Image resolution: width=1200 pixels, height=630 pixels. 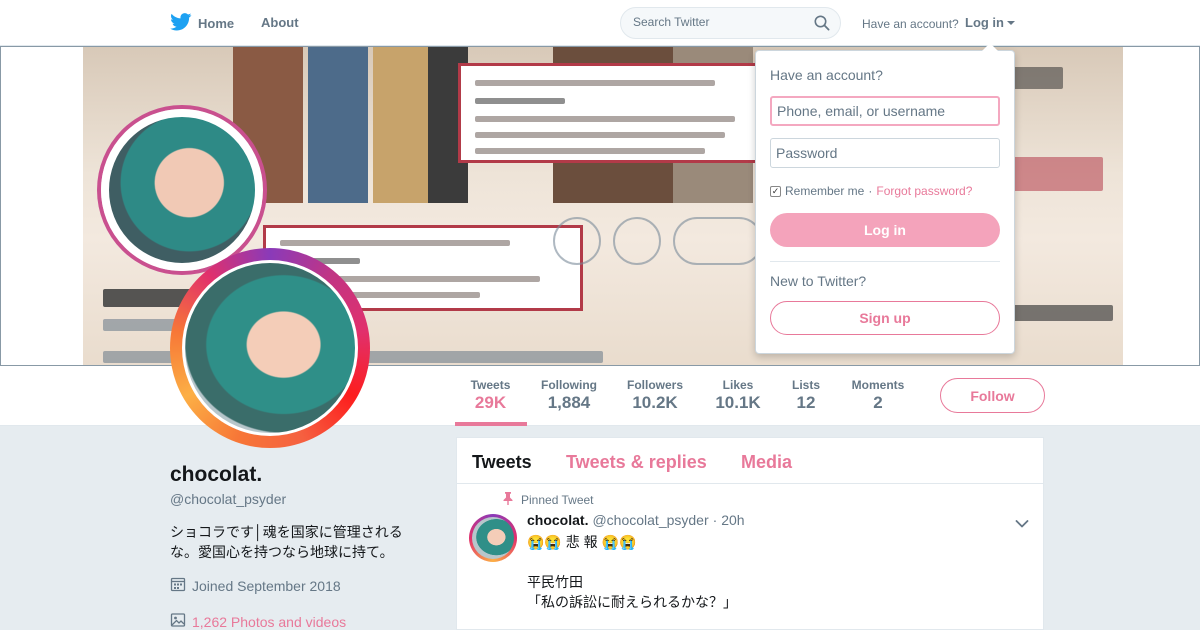 I want to click on avatar-border, so click(x=270, y=348).